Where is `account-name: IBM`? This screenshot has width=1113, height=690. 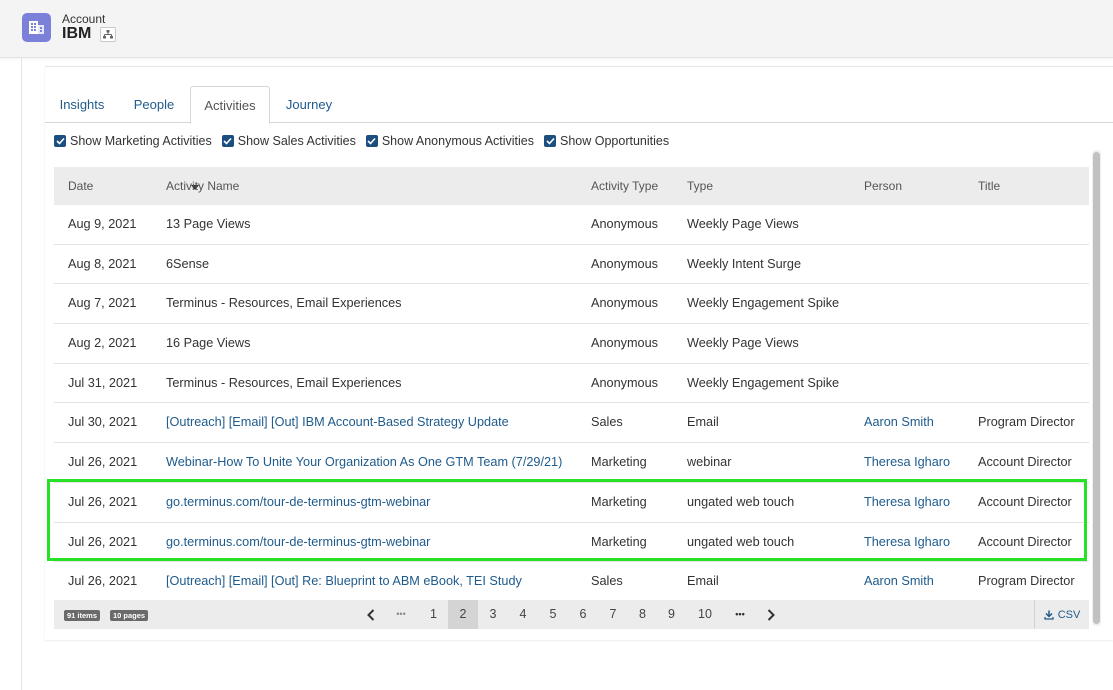 account-name: IBM is located at coordinates (77, 33).